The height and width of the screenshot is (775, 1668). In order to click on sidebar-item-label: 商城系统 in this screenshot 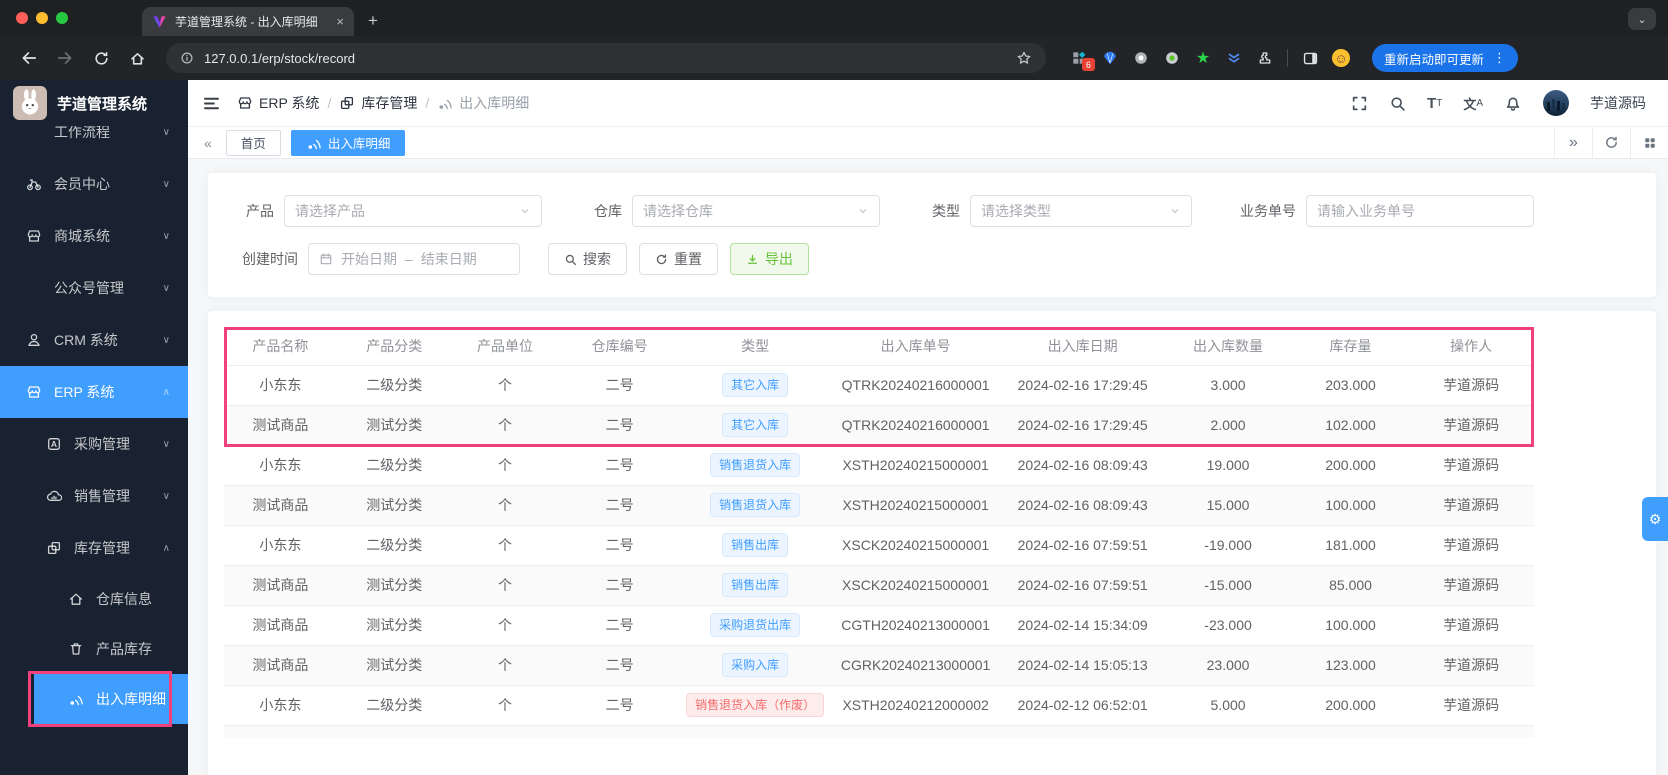, I will do `click(82, 236)`.